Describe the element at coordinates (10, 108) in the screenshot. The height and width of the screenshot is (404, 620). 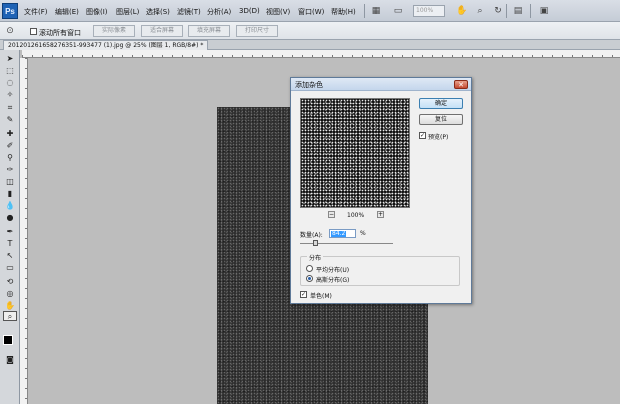
I see `crop-tool-icon: ⌗` at that location.